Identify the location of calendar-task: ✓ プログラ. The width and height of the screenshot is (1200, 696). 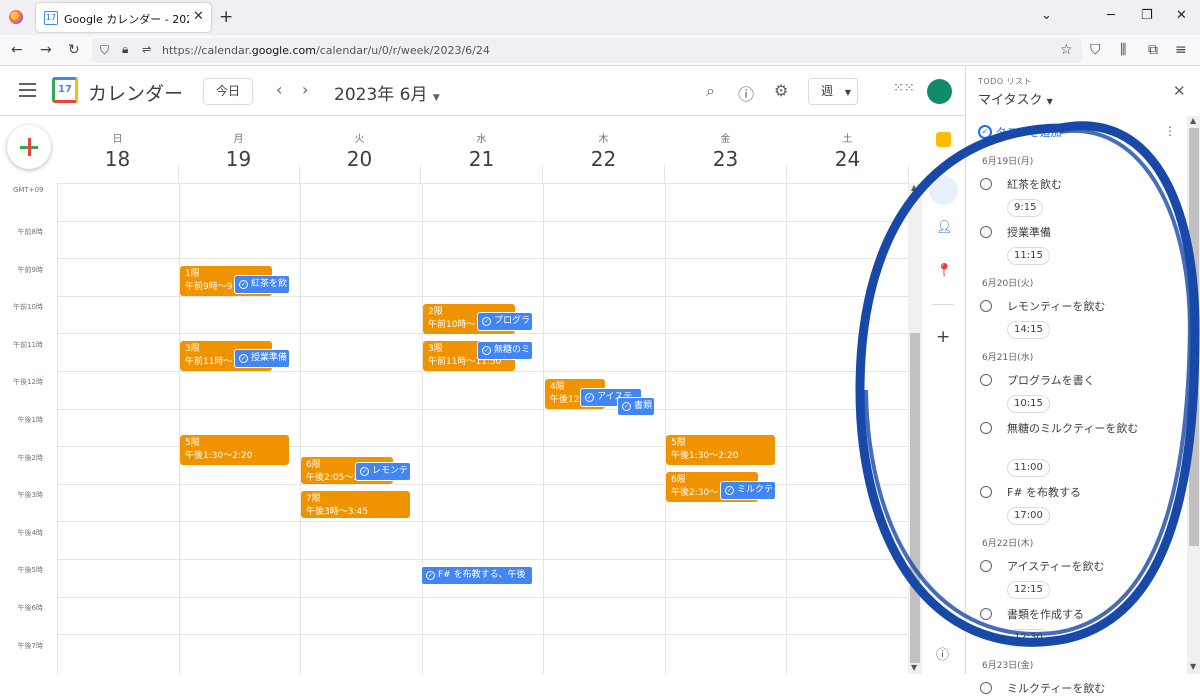
(505, 321).